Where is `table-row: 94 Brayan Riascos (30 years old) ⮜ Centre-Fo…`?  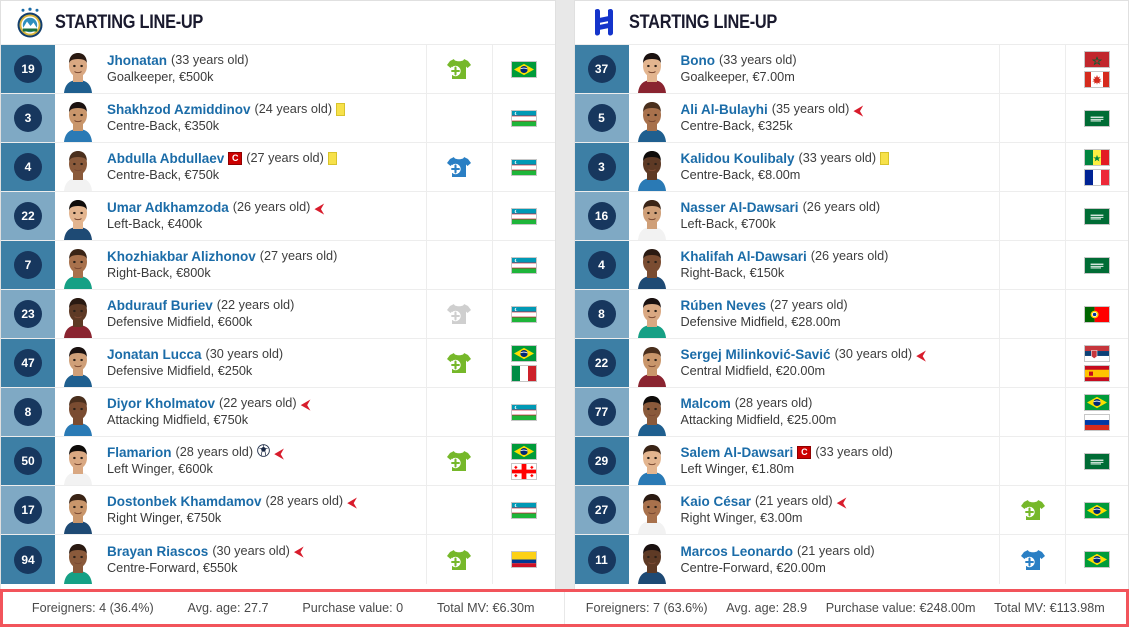 table-row: 94 Brayan Riascos (30 years old) ⮜ Centre-Fo… is located at coordinates (278, 559).